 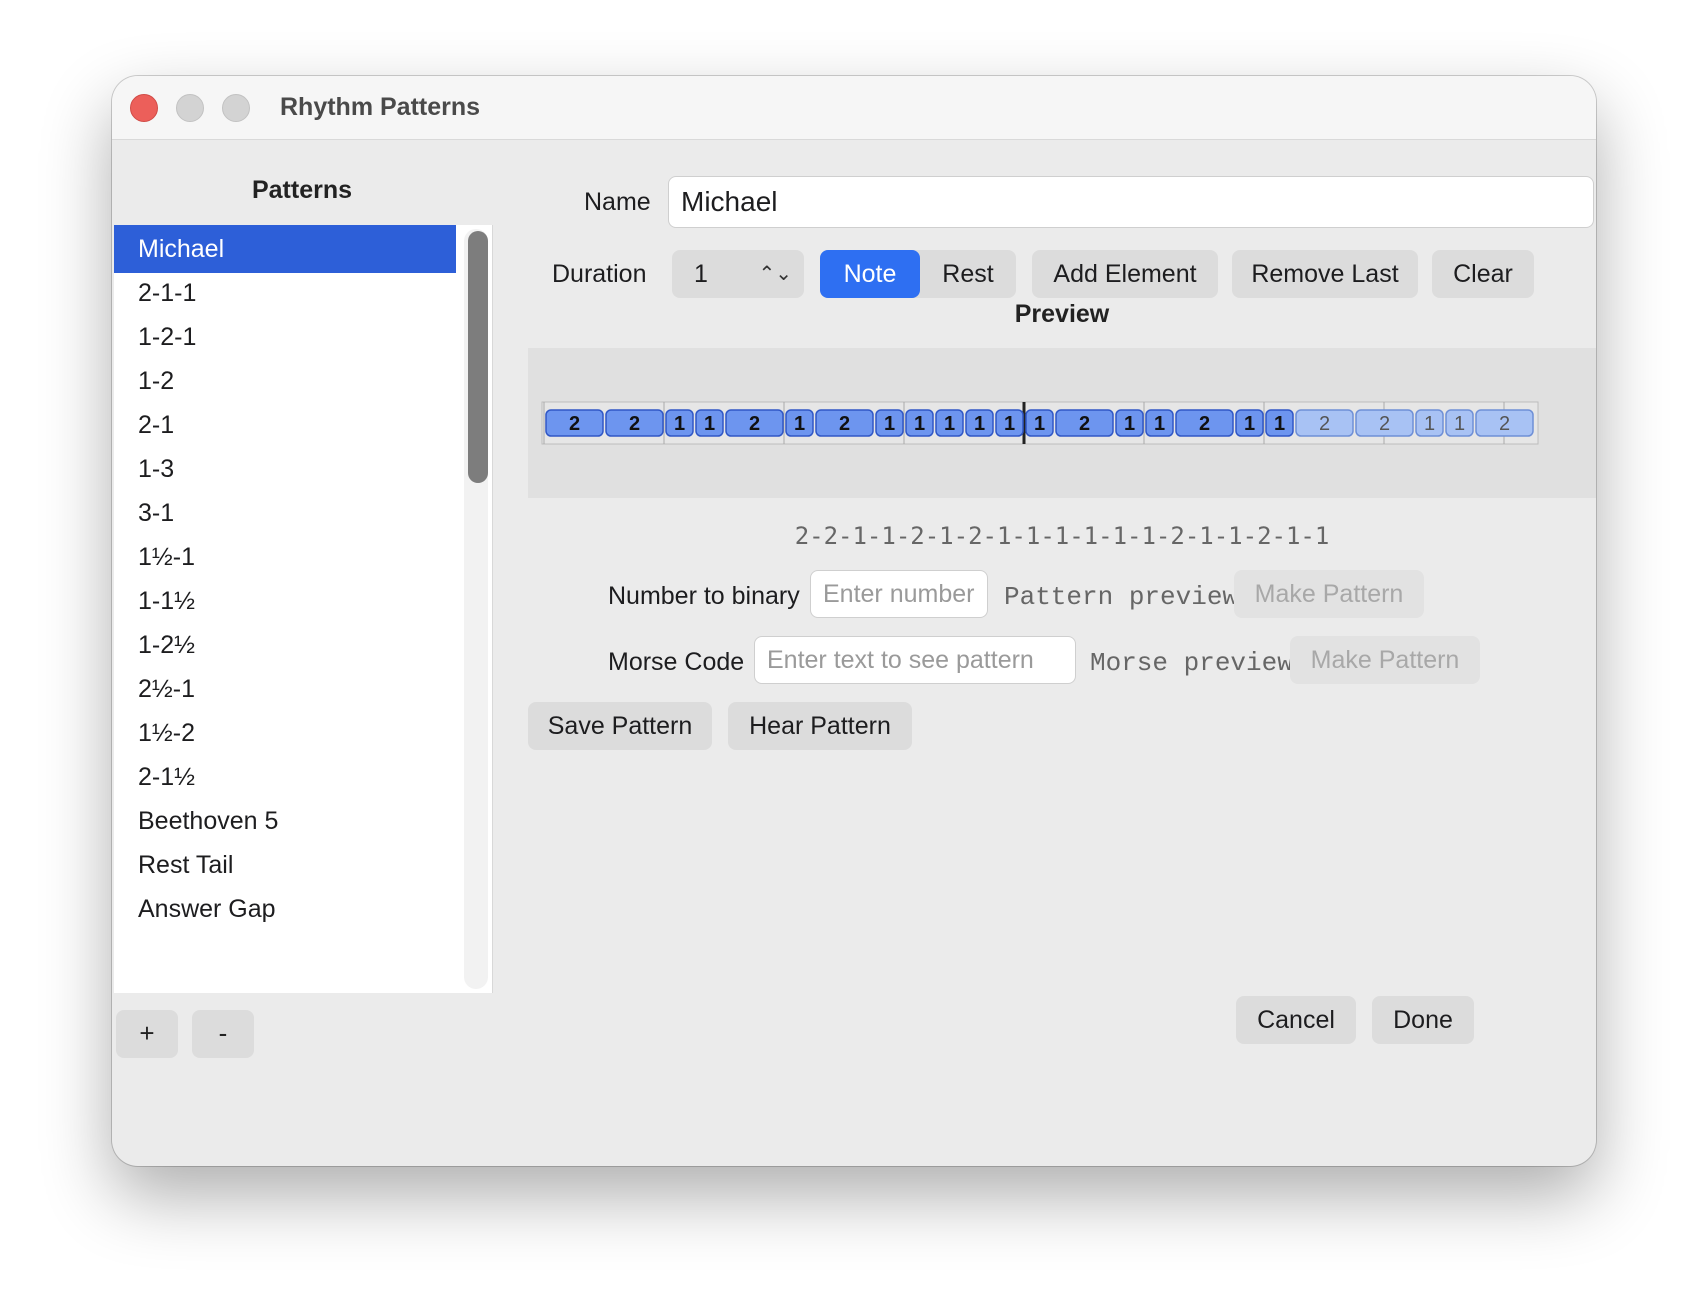 What do you see at coordinates (478, 357) in the screenshot?
I see `list-scrollbar-thumb` at bounding box center [478, 357].